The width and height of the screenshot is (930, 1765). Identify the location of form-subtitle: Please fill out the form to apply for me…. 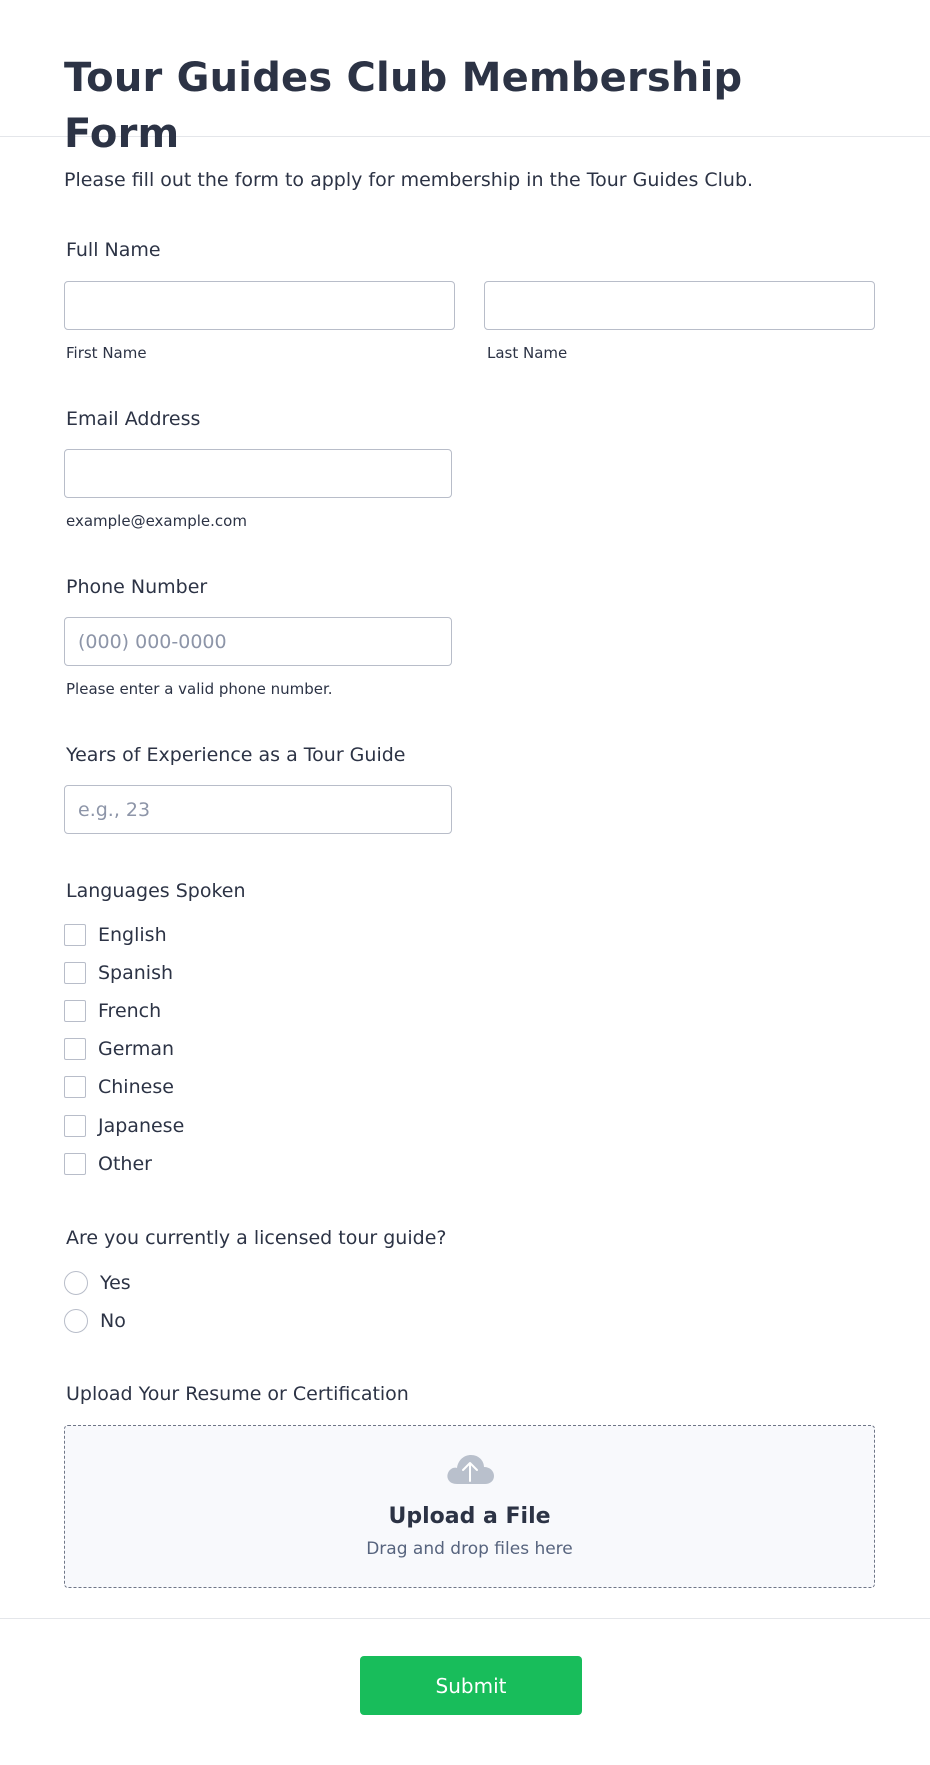
(409, 180).